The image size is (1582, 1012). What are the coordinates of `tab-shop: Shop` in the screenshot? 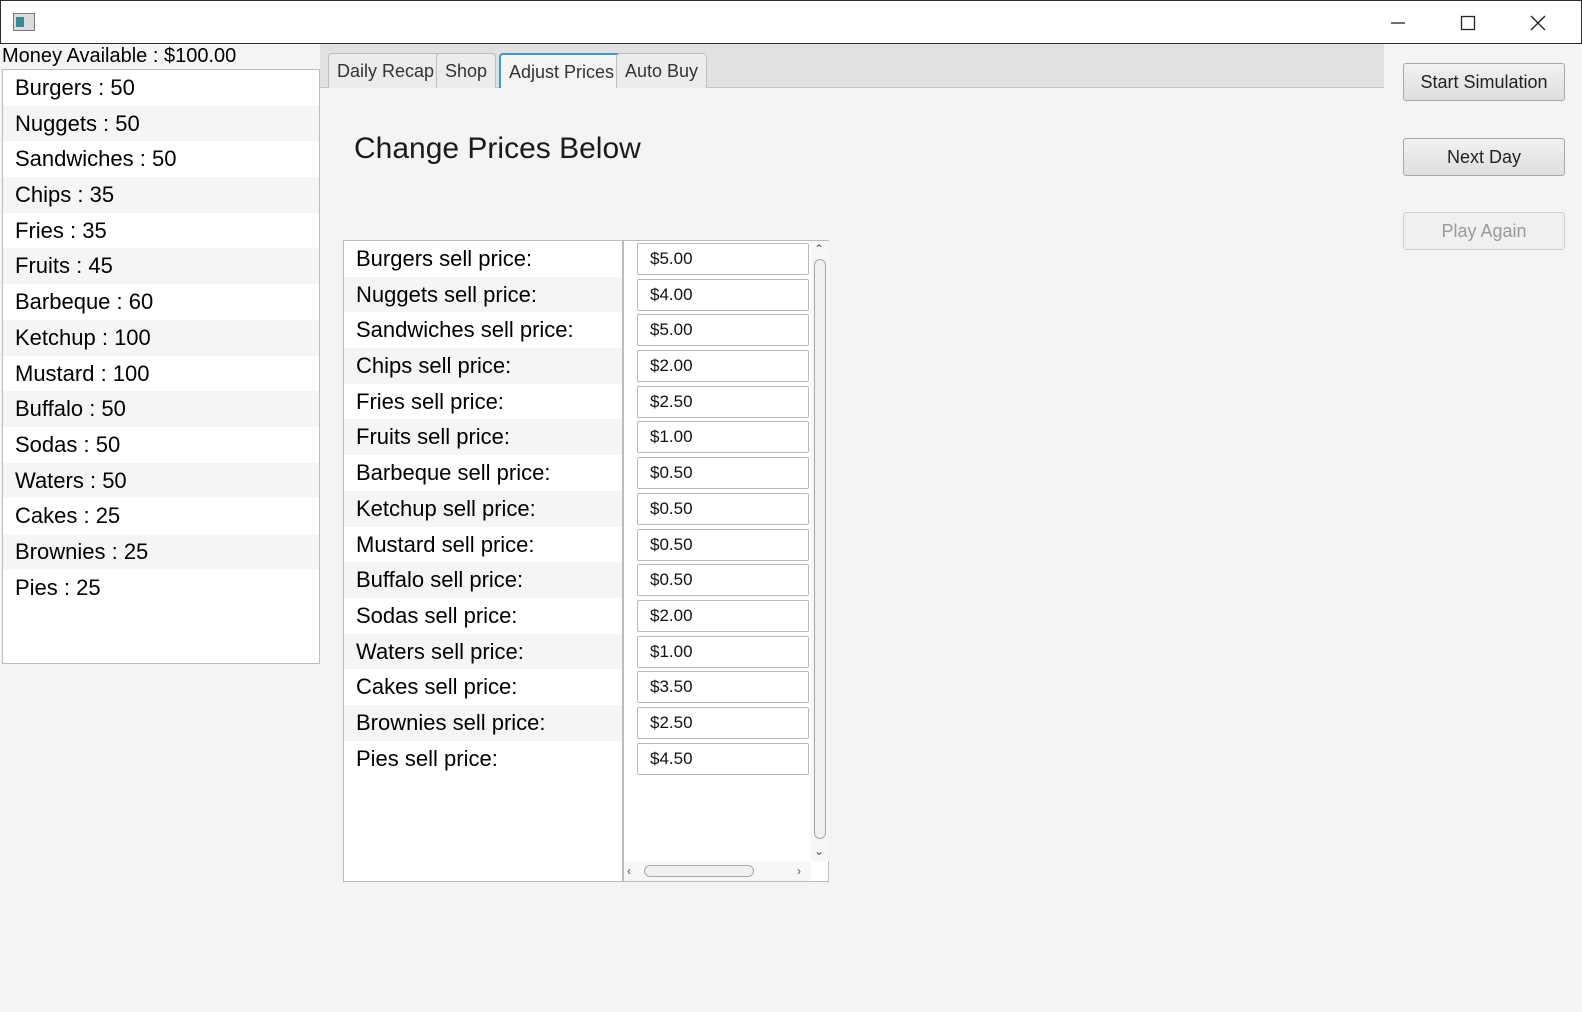 It's located at (466, 70).